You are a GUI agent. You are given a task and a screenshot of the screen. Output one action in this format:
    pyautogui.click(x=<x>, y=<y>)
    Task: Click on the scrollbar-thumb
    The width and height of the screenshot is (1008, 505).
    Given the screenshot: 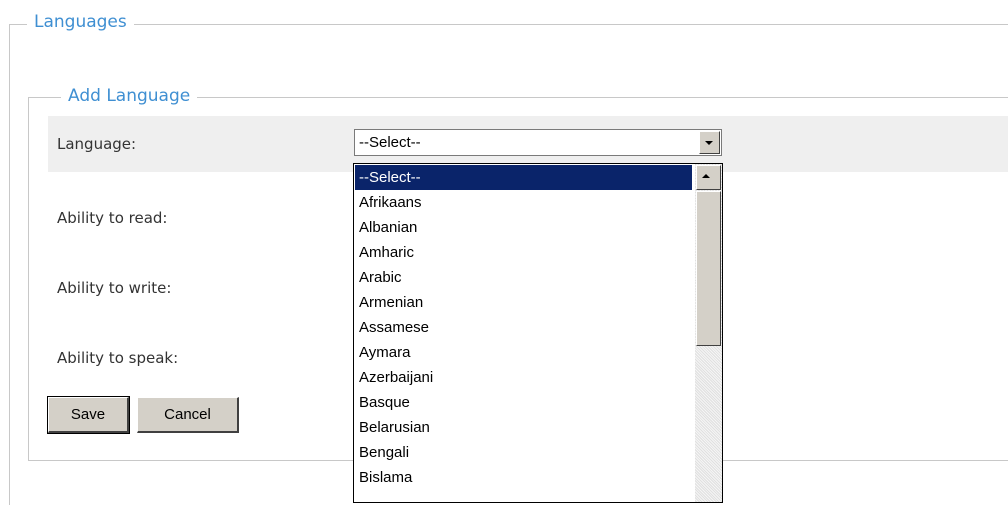 What is the action you would take?
    pyautogui.click(x=708, y=268)
    